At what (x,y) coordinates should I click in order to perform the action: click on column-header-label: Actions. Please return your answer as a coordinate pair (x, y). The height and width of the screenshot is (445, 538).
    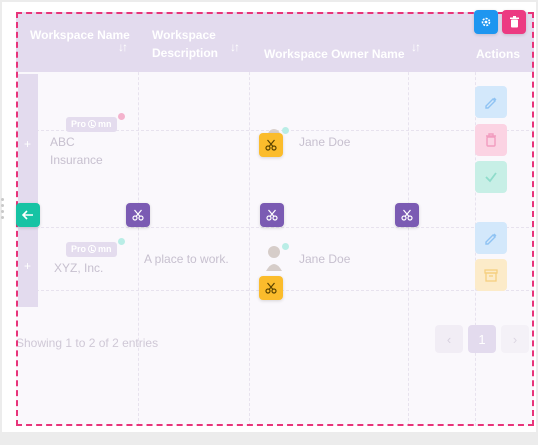
    Looking at the image, I should click on (497, 54).